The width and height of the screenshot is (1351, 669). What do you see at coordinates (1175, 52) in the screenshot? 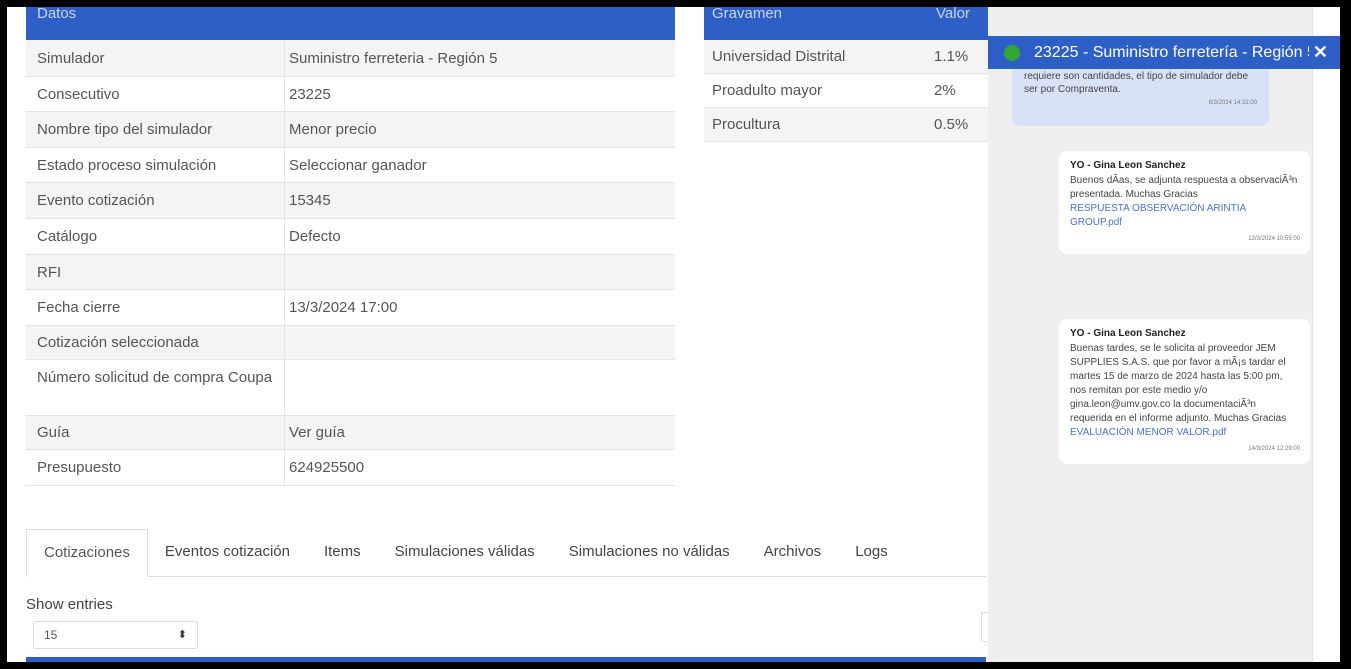
I see `chat-title: 23225 - Suministro ferretería - Región 5` at bounding box center [1175, 52].